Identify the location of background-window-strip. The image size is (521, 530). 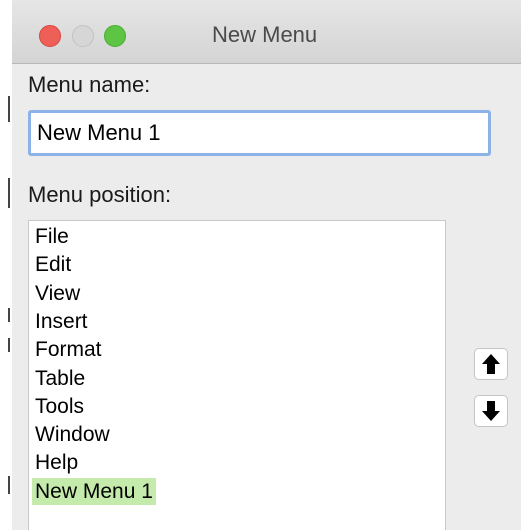
(6, 265).